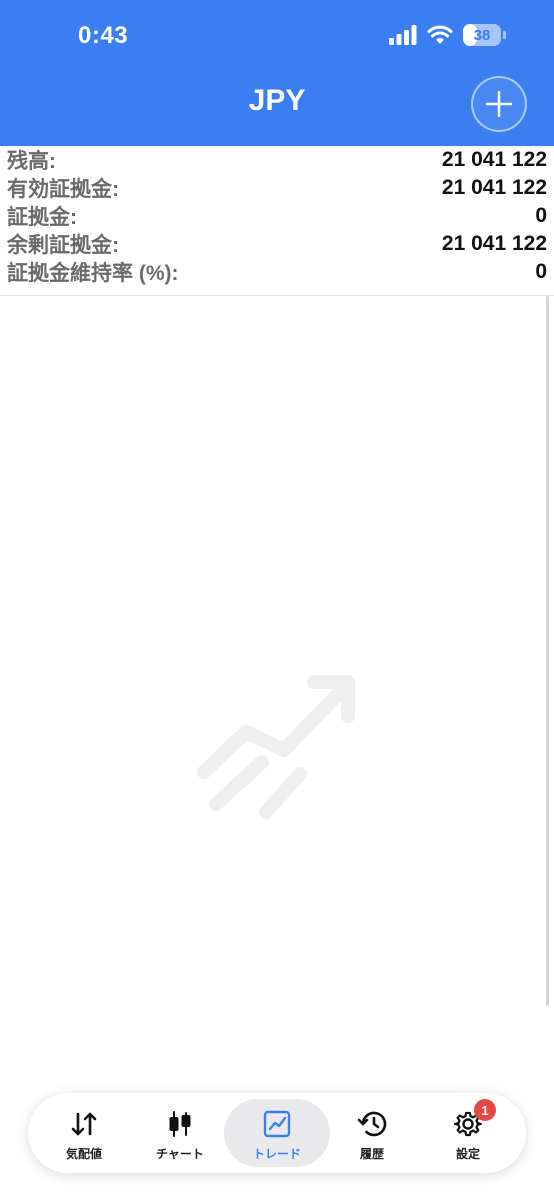 This screenshot has height=1200, width=554. Describe the element at coordinates (277, 188) in the screenshot. I see `equity-row: 有効証拠金: 21 041 122` at that location.